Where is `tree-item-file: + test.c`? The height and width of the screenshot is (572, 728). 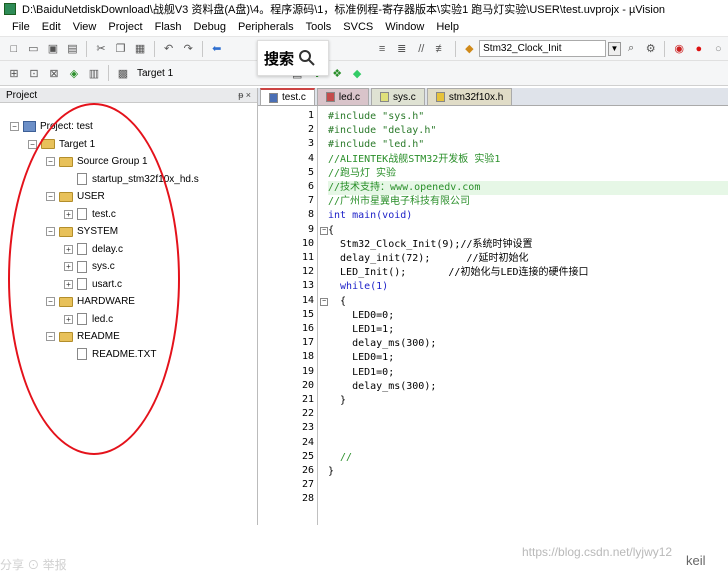 tree-item-file: + test.c is located at coordinates (90, 214).